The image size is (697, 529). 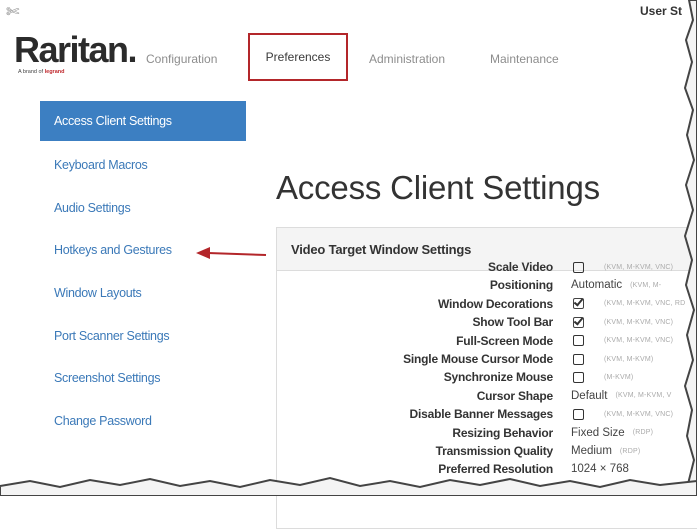 What do you see at coordinates (589, 396) in the screenshot?
I see `cursor-shape-value: Default` at bounding box center [589, 396].